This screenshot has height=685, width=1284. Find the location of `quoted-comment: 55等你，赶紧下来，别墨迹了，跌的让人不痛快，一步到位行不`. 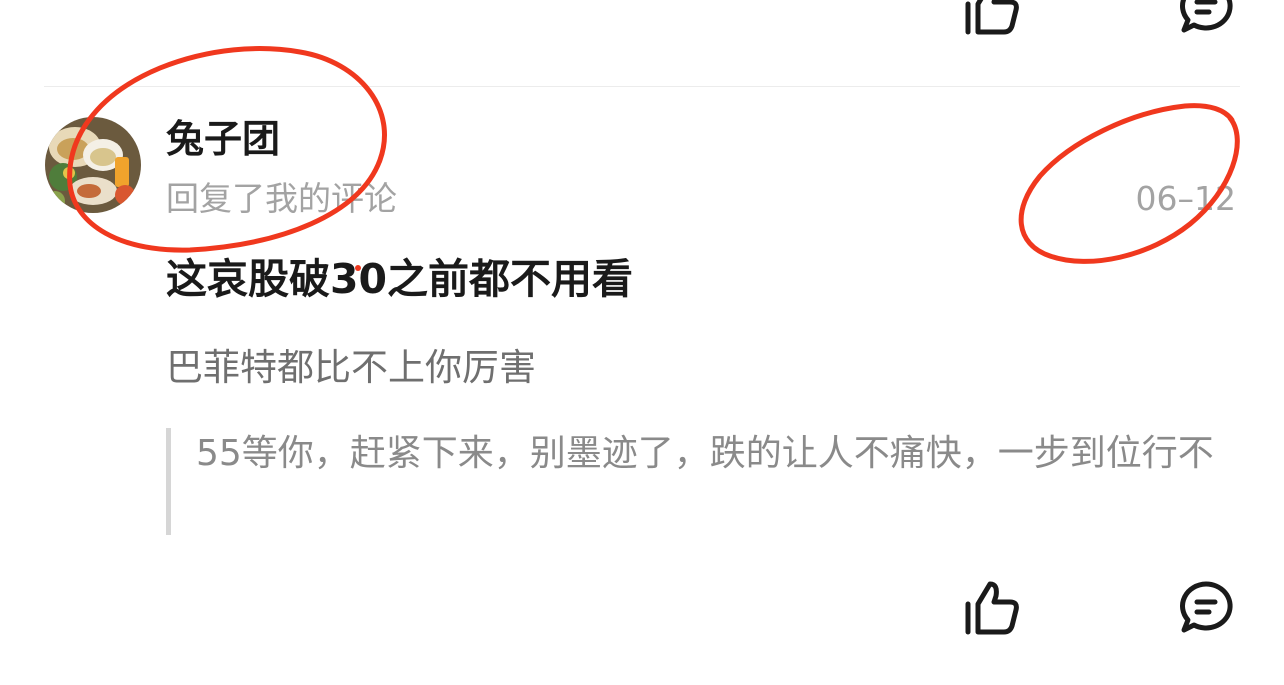

quoted-comment: 55等你，赶紧下来，别墨迹了，跌的让人不痛快，一步到位行不 is located at coordinates (691, 481).